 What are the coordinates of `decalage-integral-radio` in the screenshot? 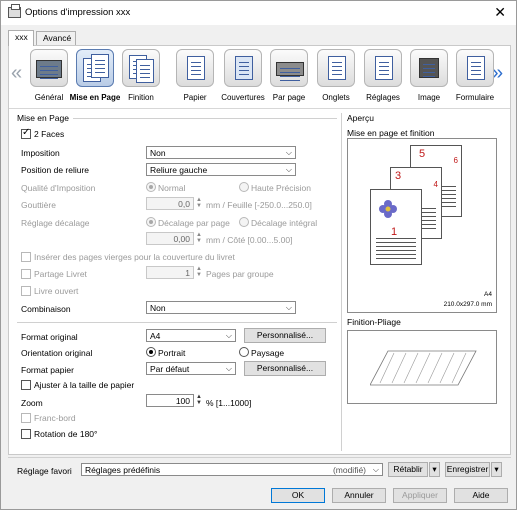 It's located at (244, 222).